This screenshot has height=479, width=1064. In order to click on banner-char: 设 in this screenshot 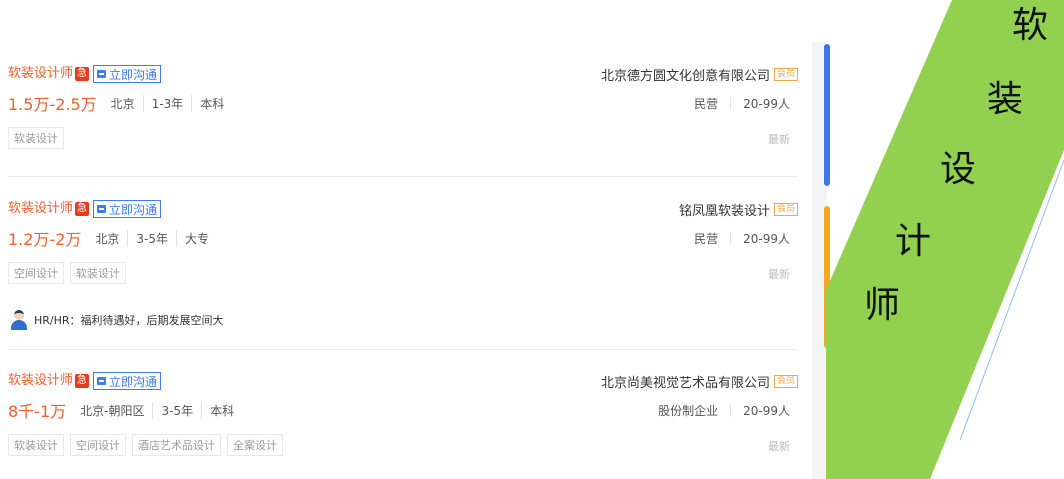, I will do `click(958, 169)`.